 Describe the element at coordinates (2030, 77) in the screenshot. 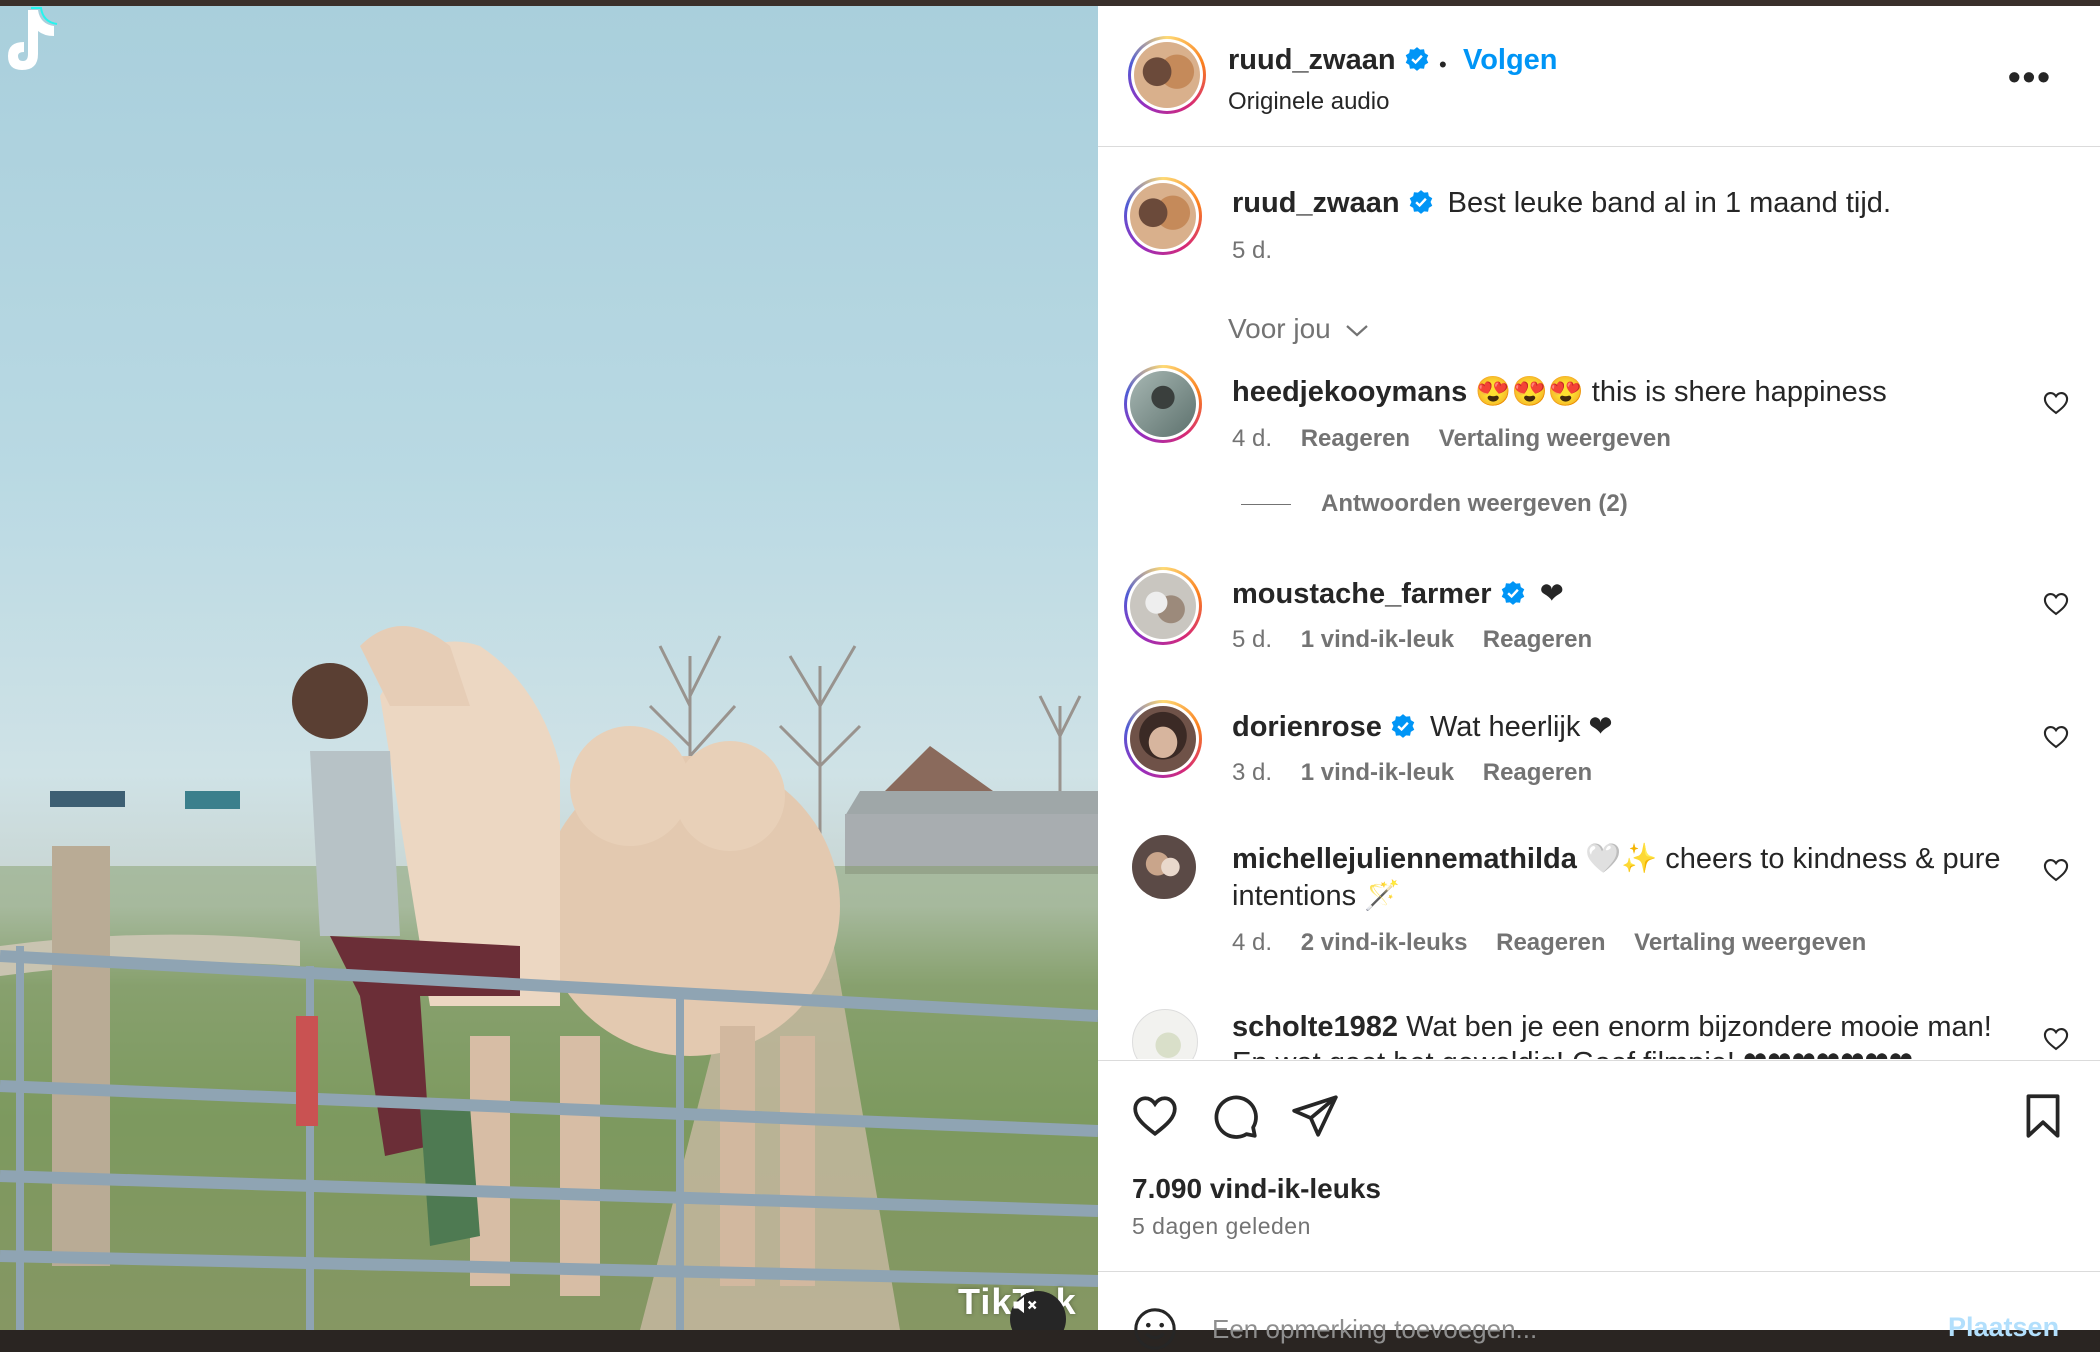

I see `more-options-button: •••` at that location.